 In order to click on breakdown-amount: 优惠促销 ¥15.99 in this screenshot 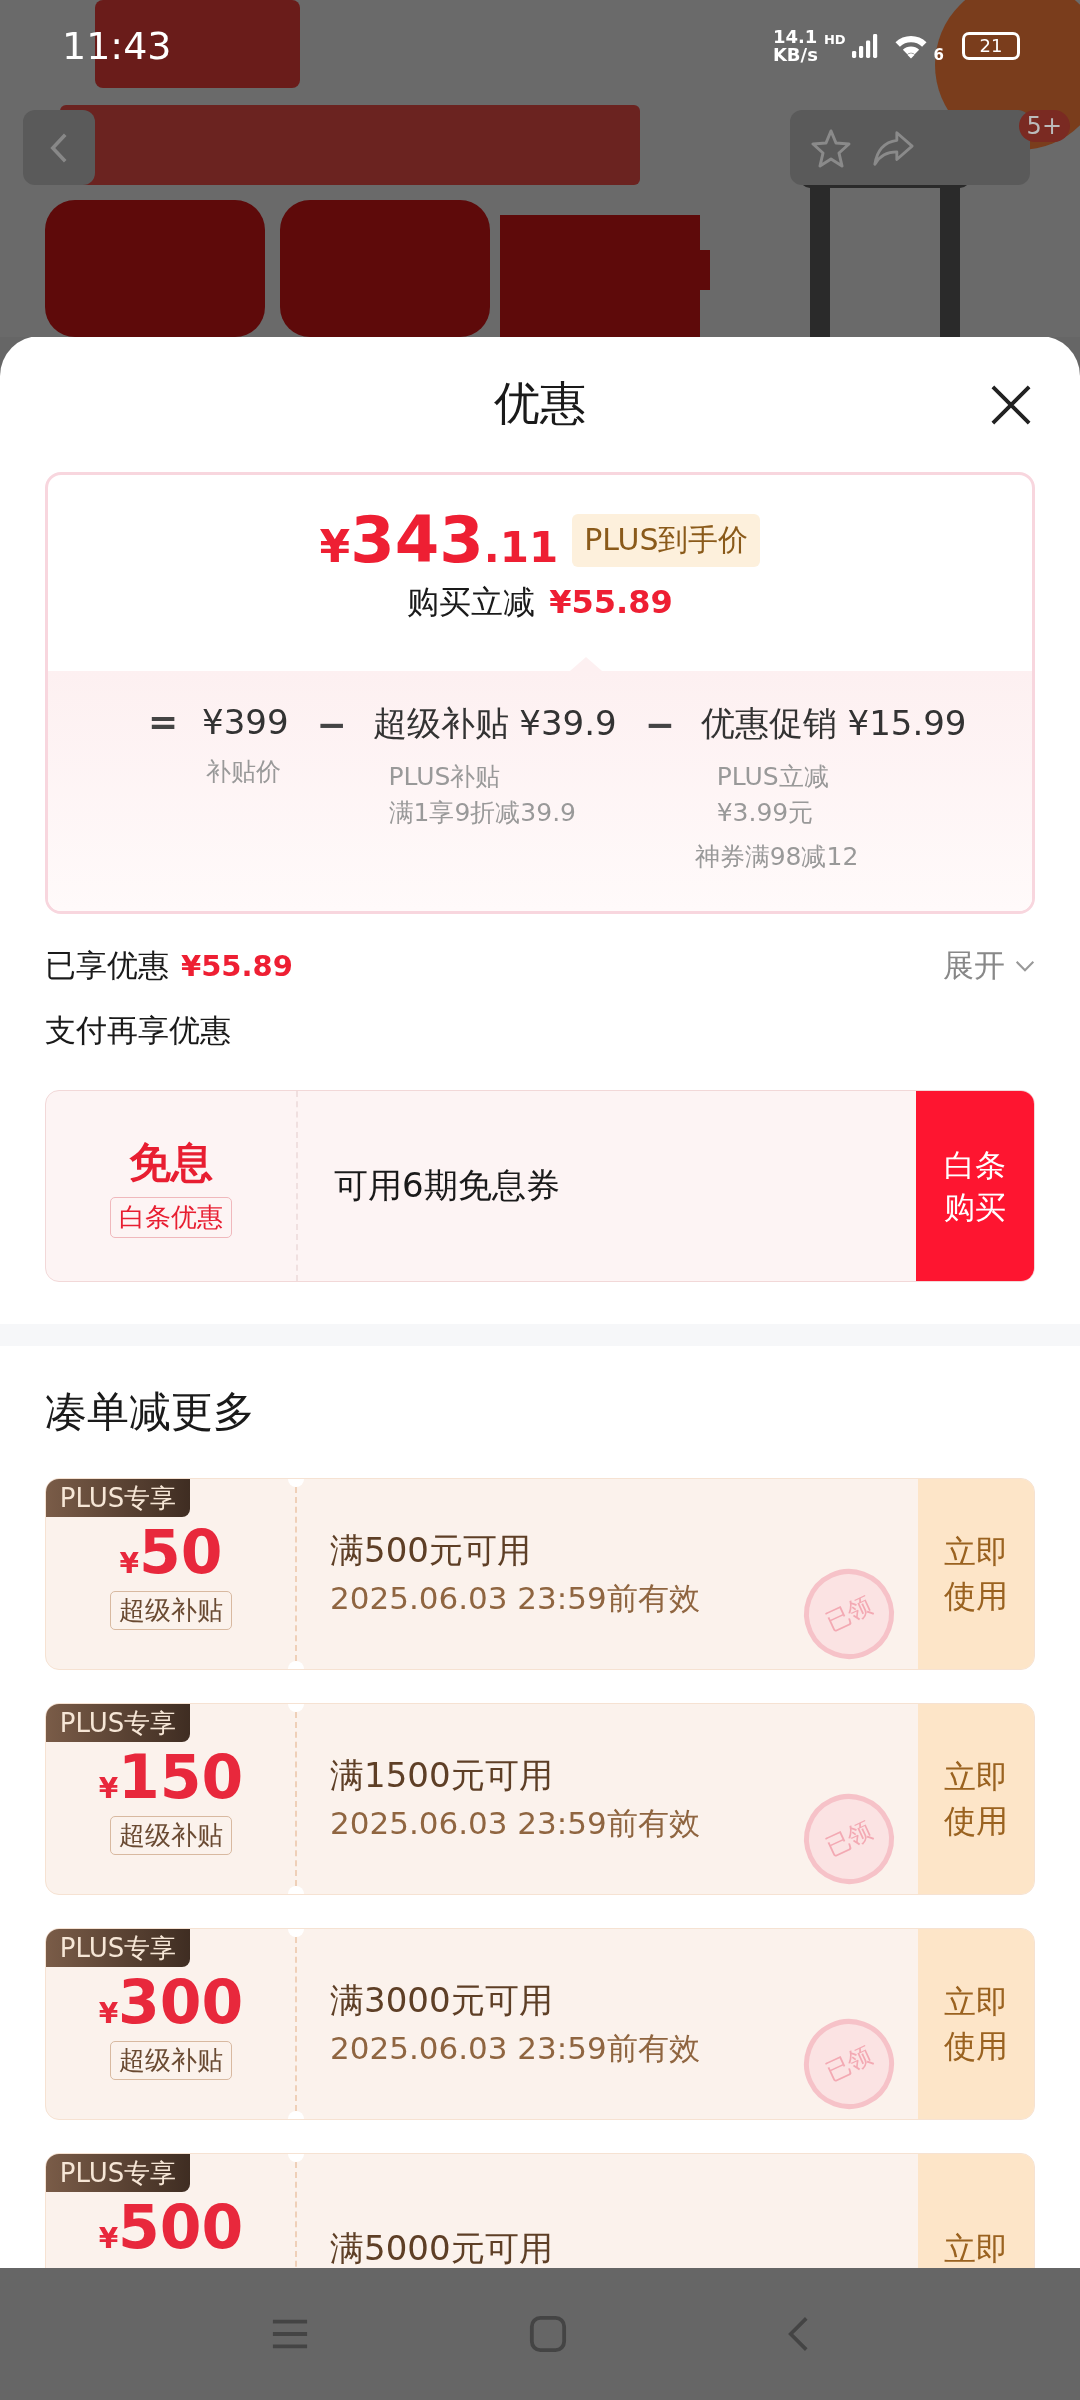, I will do `click(833, 723)`.